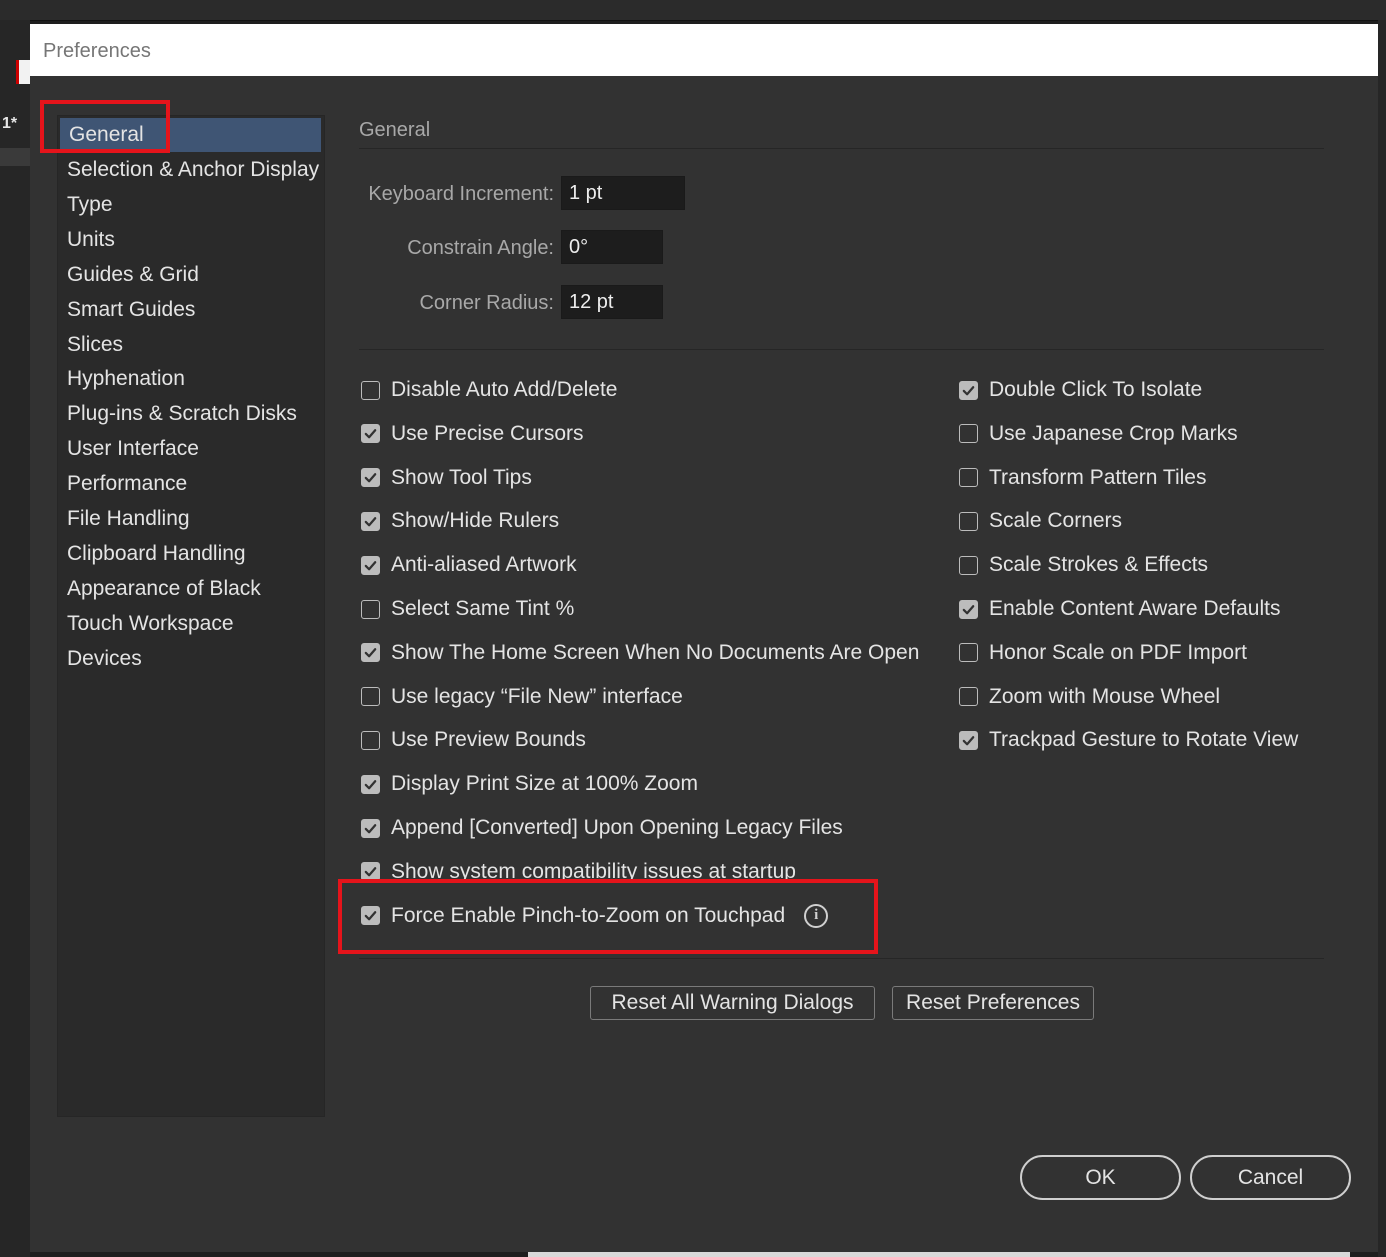 The height and width of the screenshot is (1257, 1386). What do you see at coordinates (190, 275) in the screenshot?
I see `sidebar-item-guides-grid: Guides & Grid` at bounding box center [190, 275].